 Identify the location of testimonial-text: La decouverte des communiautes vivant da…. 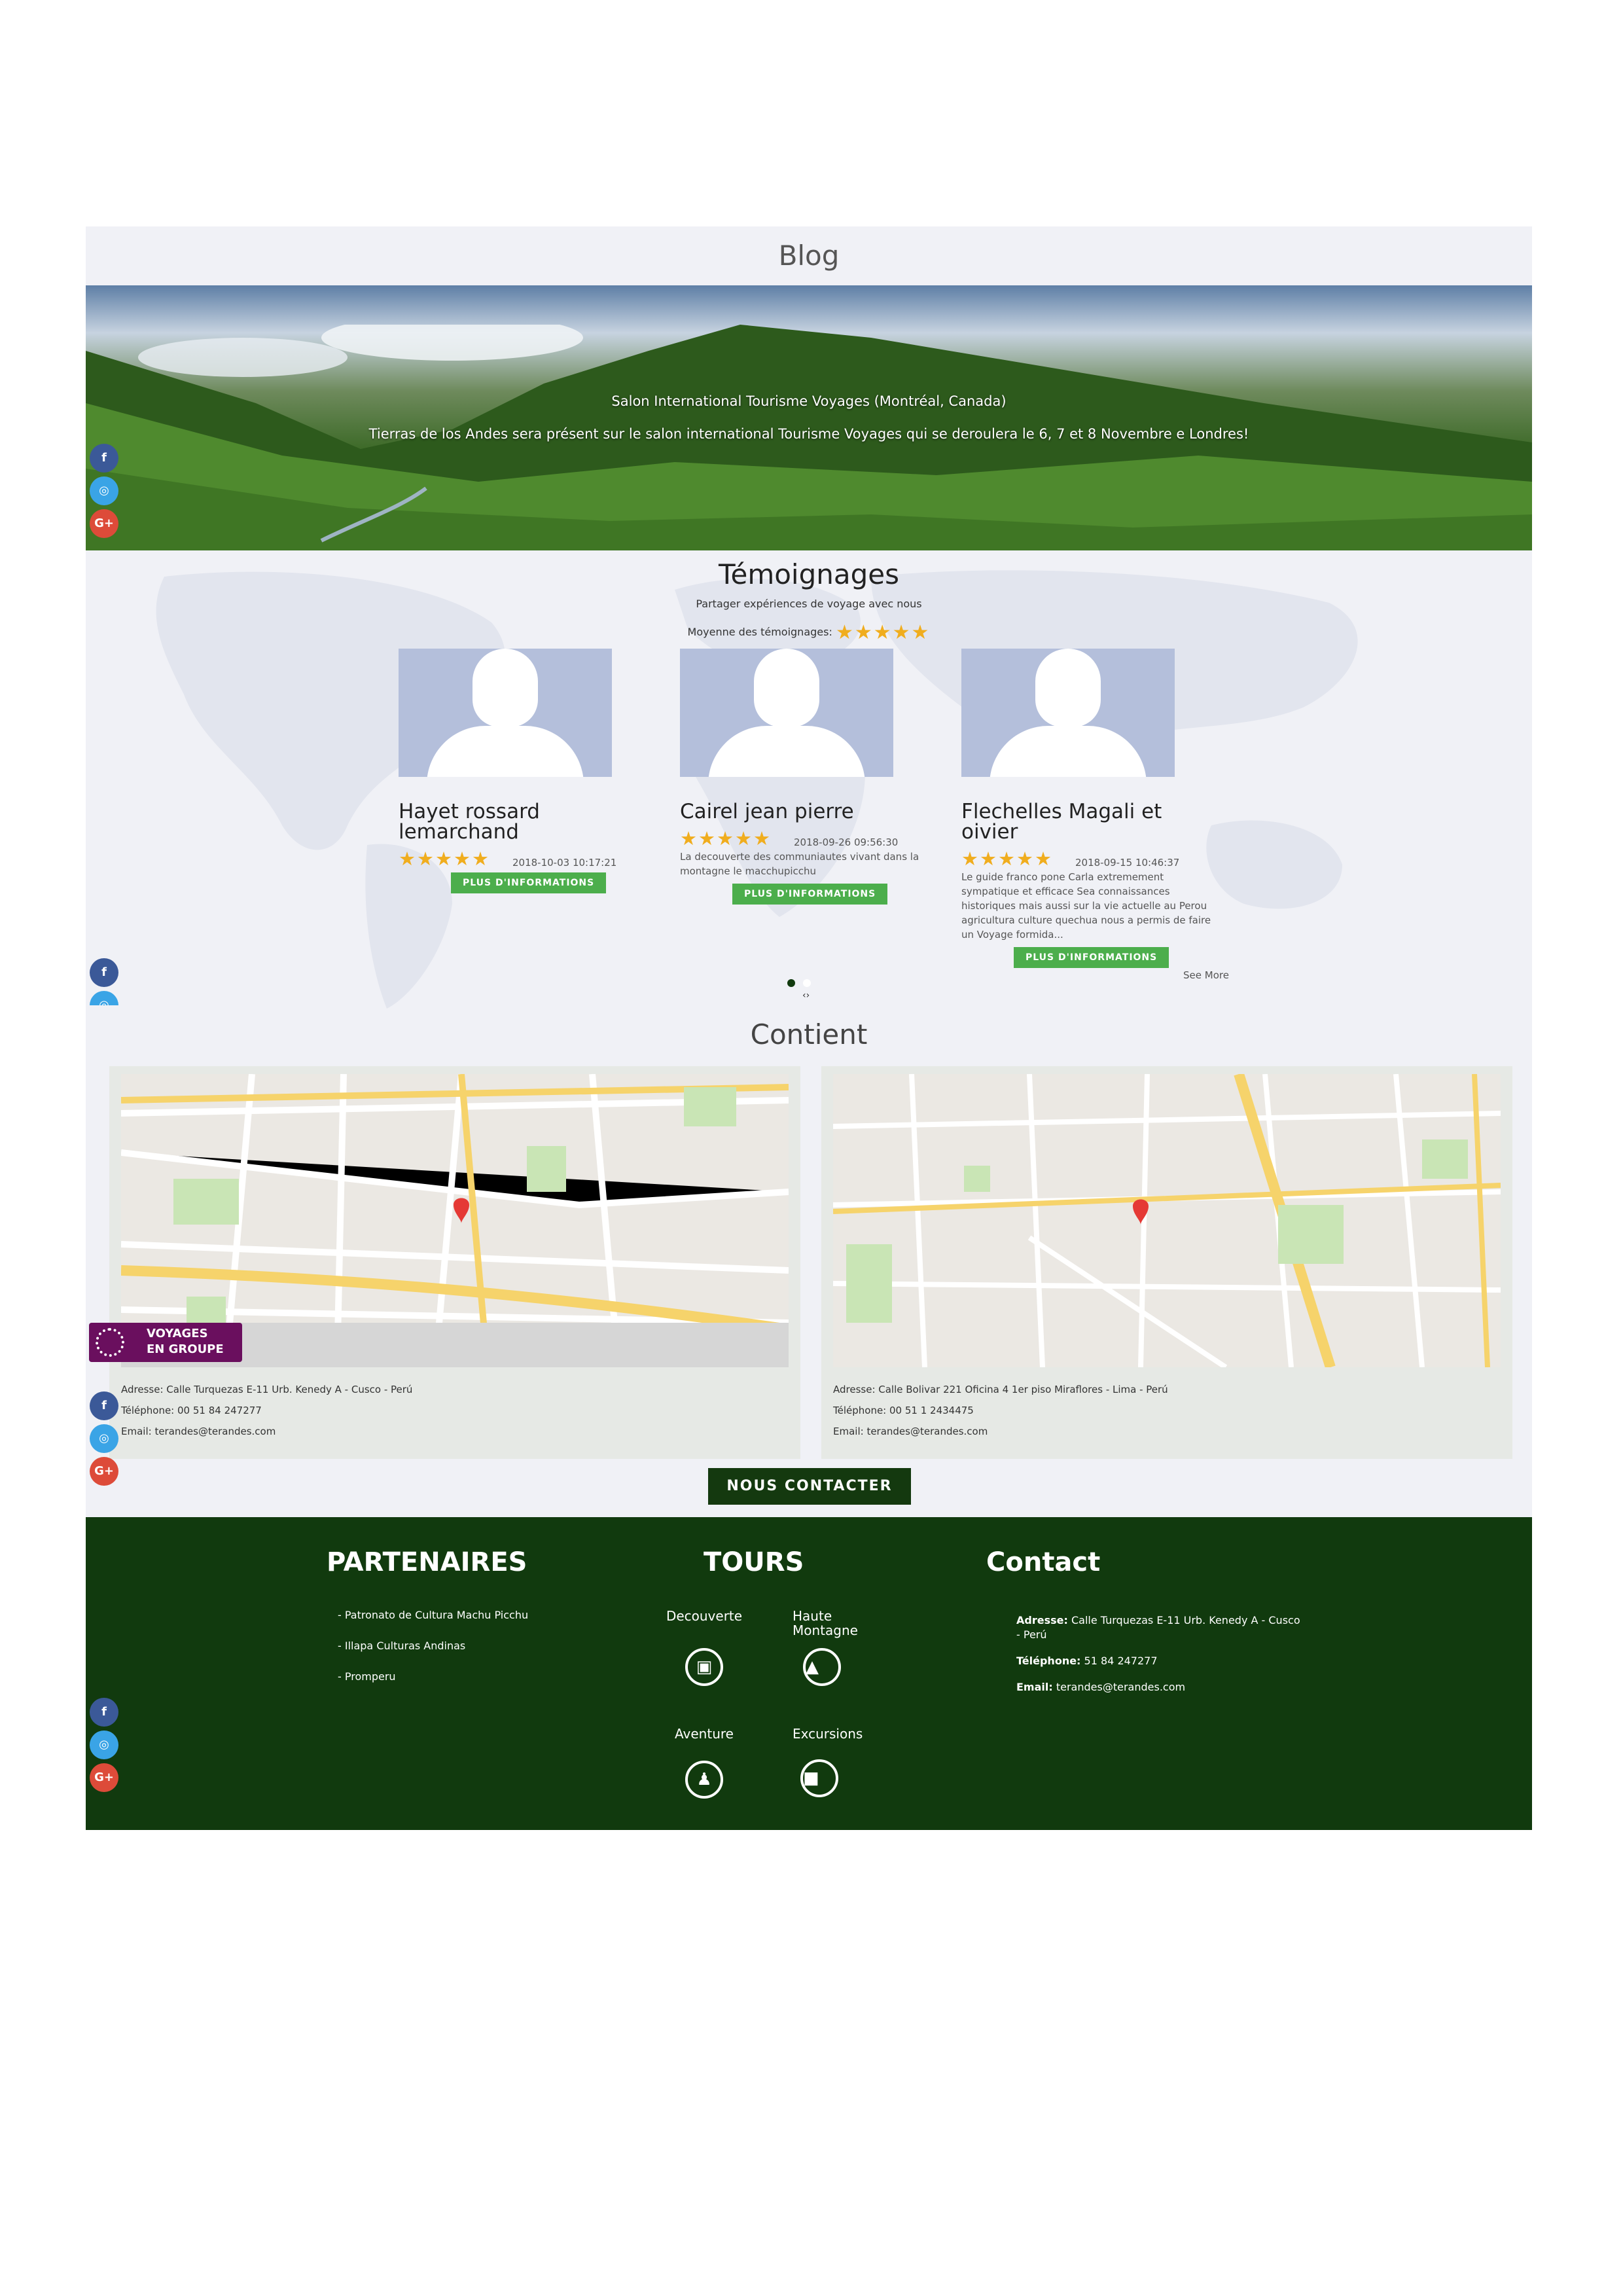
(799, 864).